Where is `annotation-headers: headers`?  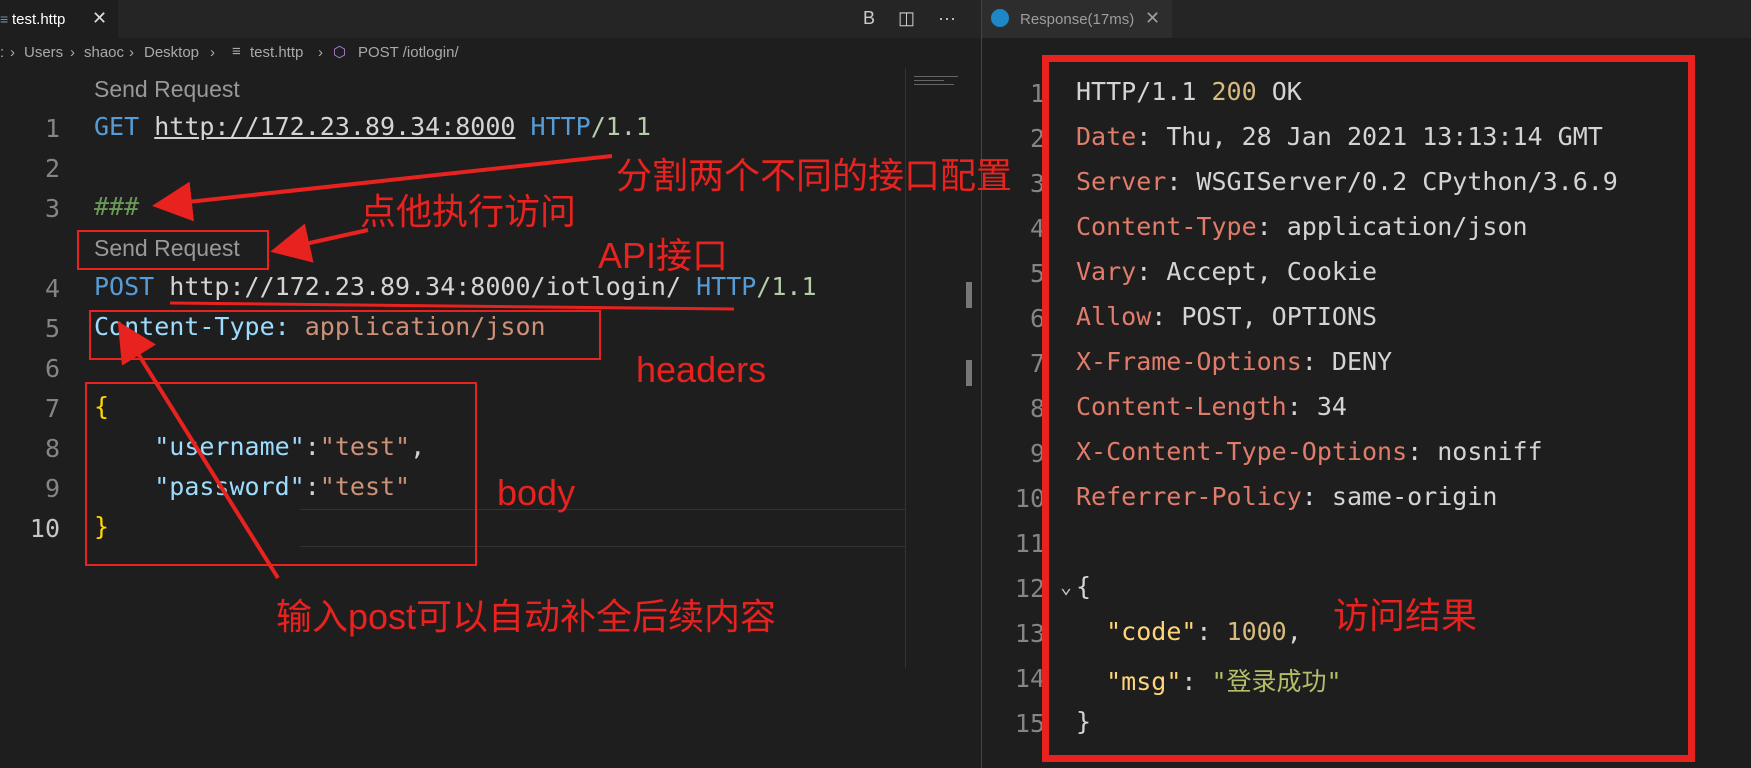
annotation-headers: headers is located at coordinates (701, 369).